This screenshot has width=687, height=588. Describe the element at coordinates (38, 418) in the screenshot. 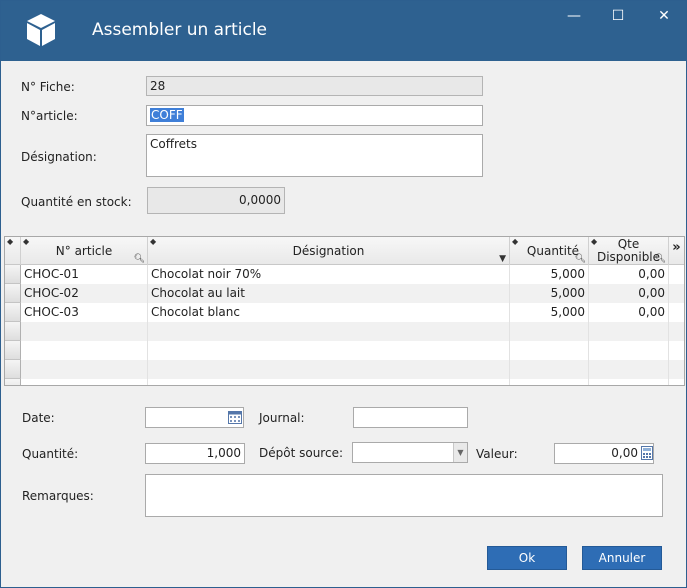

I see `date-label: Date:` at that location.